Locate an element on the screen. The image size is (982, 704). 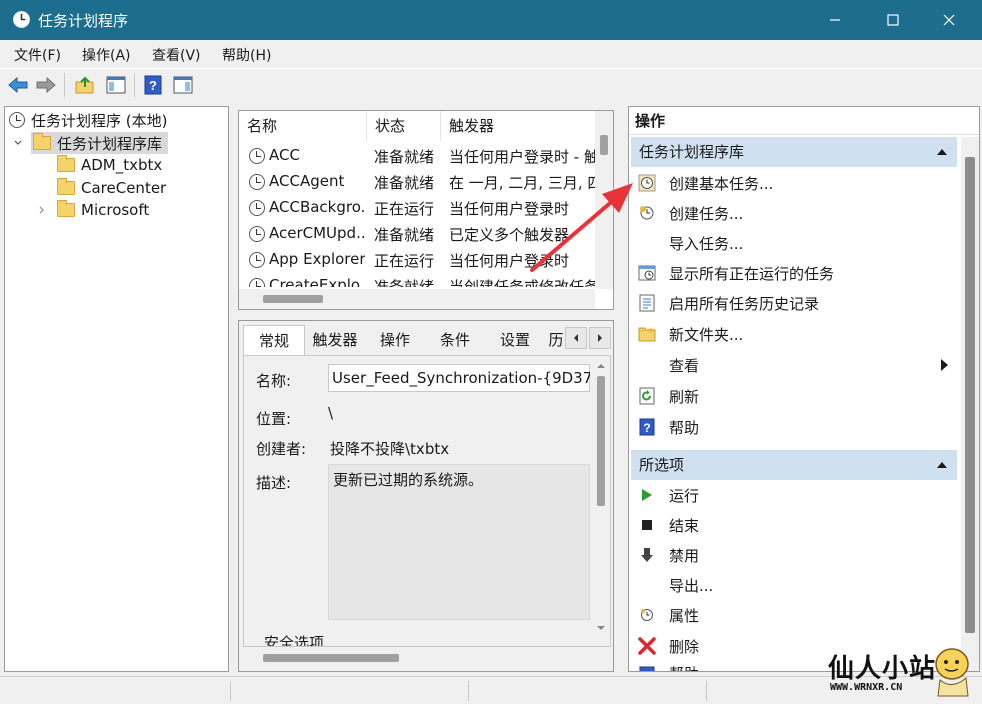
name-value: User_Feed_Synchronization-{9D37856 is located at coordinates (461, 378).